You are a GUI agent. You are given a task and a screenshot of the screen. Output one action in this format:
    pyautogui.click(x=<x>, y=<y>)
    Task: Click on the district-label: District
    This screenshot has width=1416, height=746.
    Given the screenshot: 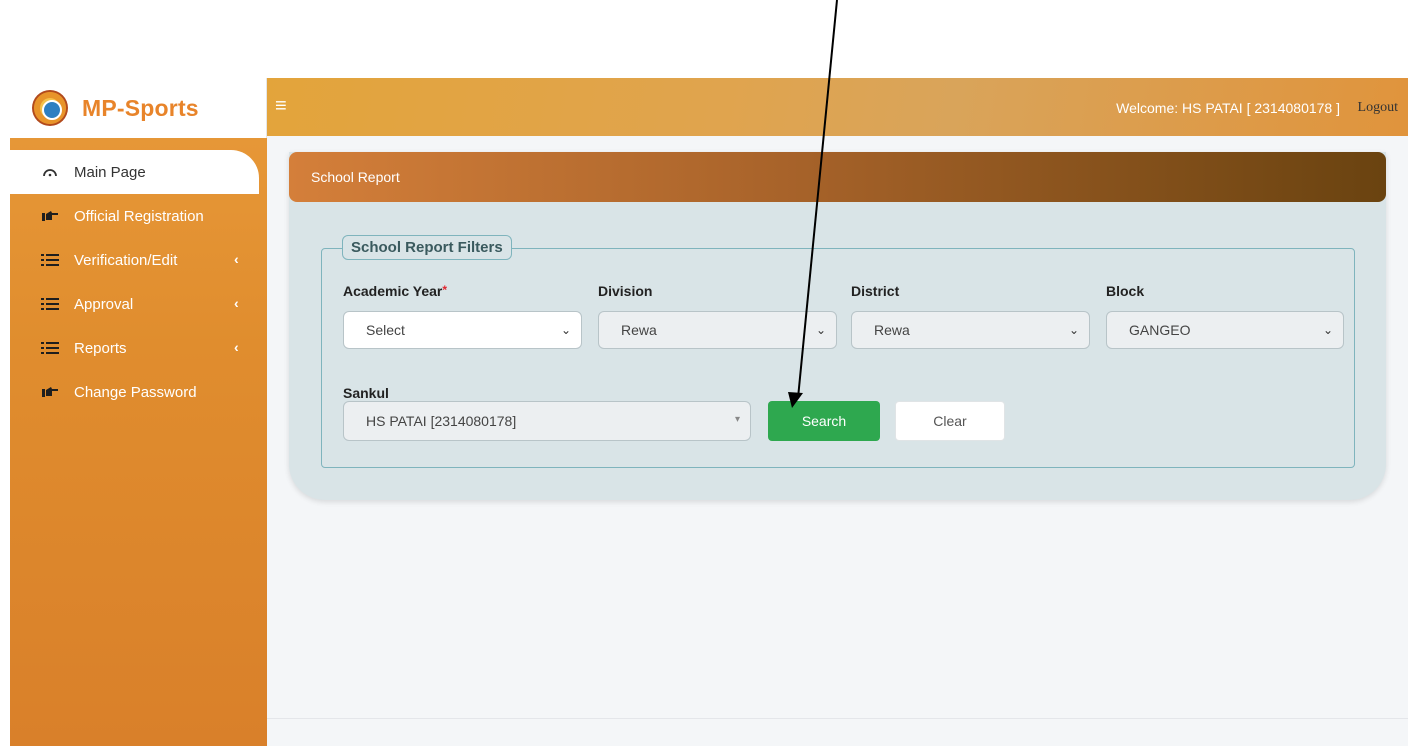 What is the action you would take?
    pyautogui.click(x=875, y=291)
    